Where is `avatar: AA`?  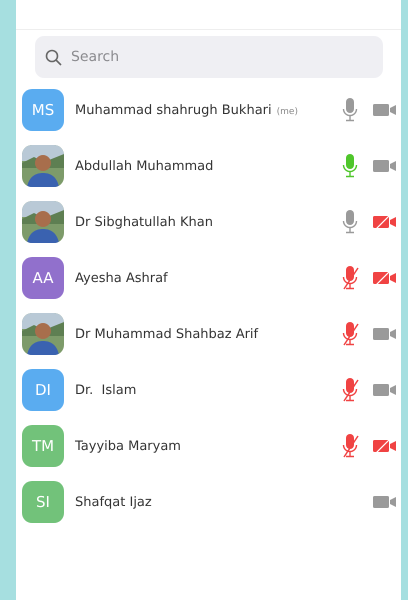
avatar: AA is located at coordinates (43, 278).